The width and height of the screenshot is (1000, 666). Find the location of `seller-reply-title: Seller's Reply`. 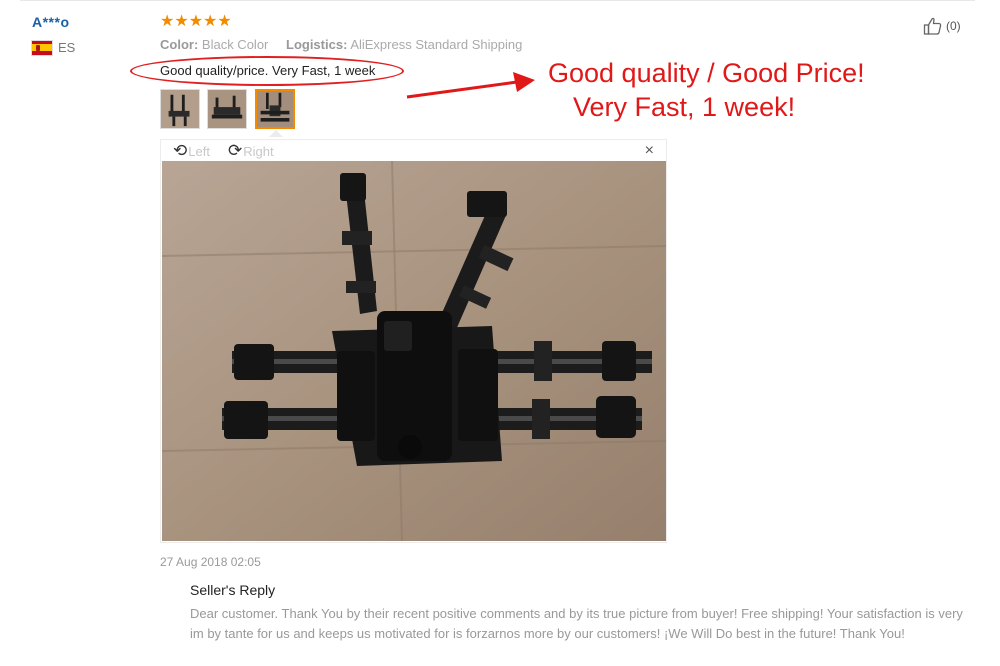

seller-reply-title: Seller's Reply is located at coordinates (233, 590).